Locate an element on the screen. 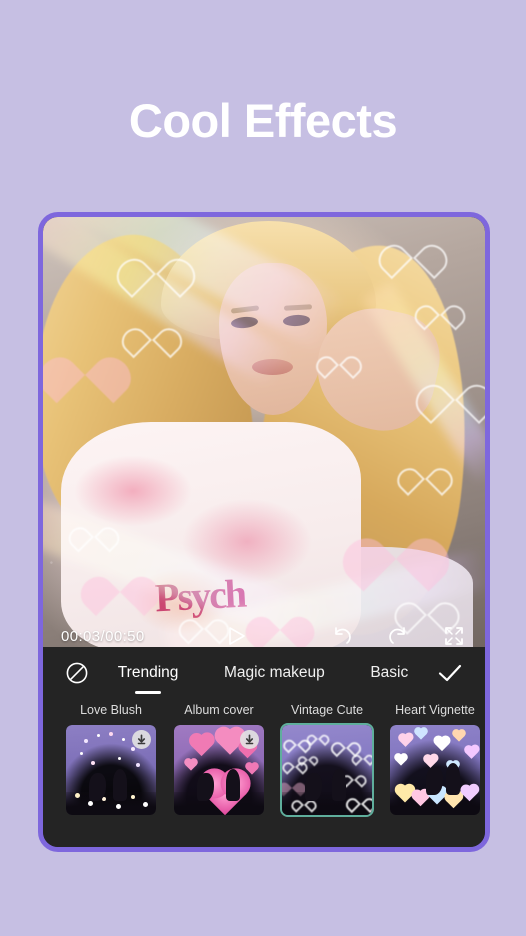 The image size is (526, 936). fullscreen-icon is located at coordinates (454, 636).